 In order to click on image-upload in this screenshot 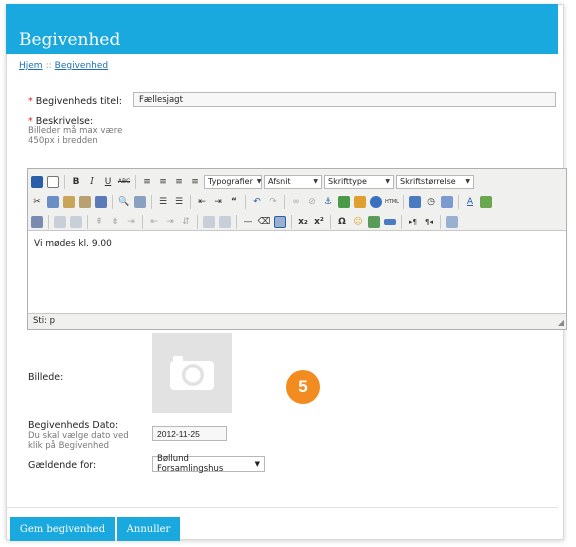, I will do `click(192, 373)`.